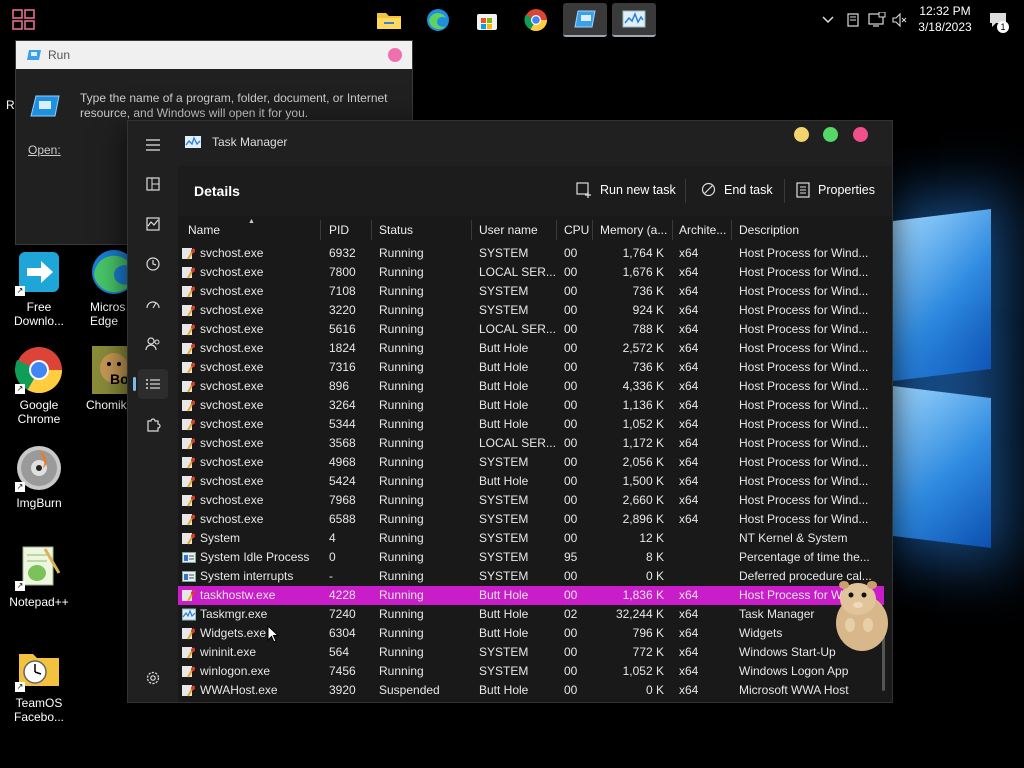 This screenshot has height=768, width=1024. Describe the element at coordinates (153, 184) in the screenshot. I see `nav-processes` at that location.